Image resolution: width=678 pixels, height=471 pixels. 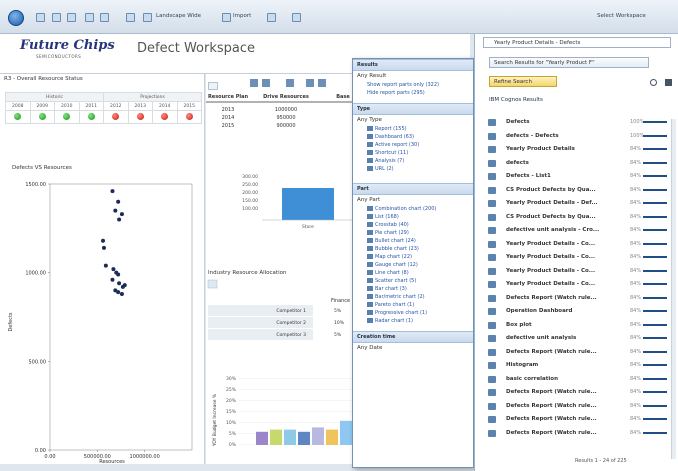 I want to click on filter-icon, so click(x=290, y=83).